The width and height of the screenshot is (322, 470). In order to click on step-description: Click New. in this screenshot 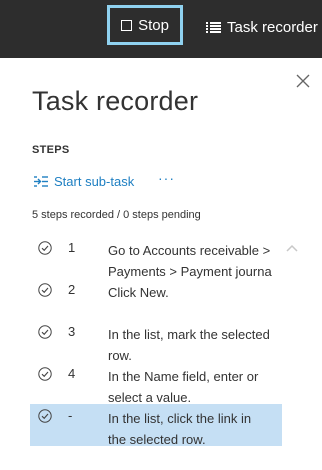, I will do `click(195, 292)`.